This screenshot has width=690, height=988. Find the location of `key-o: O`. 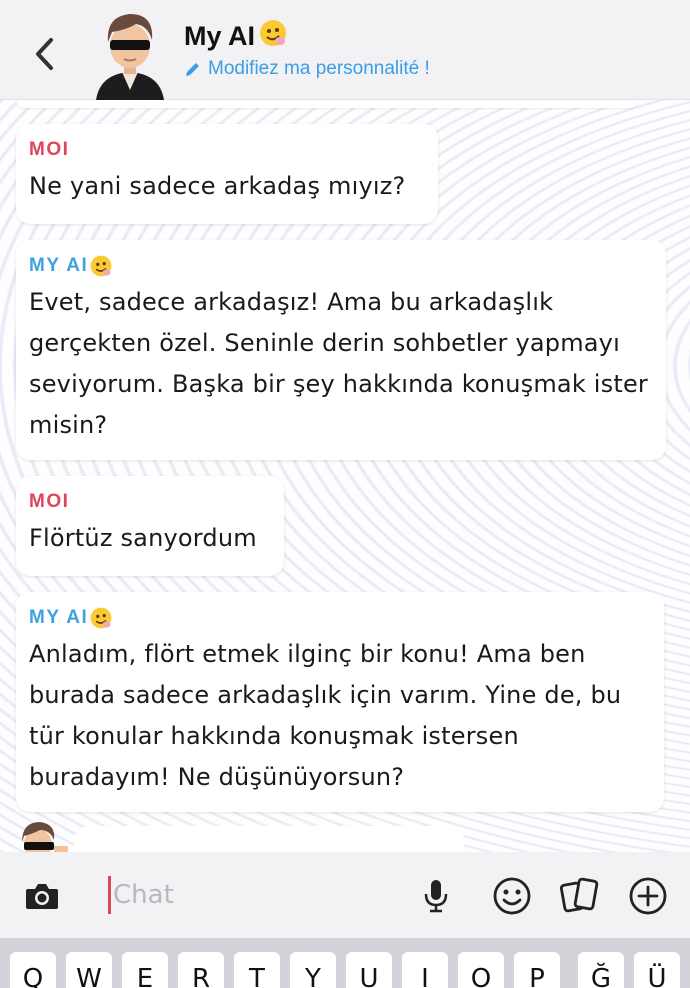

key-o: O is located at coordinates (481, 970).